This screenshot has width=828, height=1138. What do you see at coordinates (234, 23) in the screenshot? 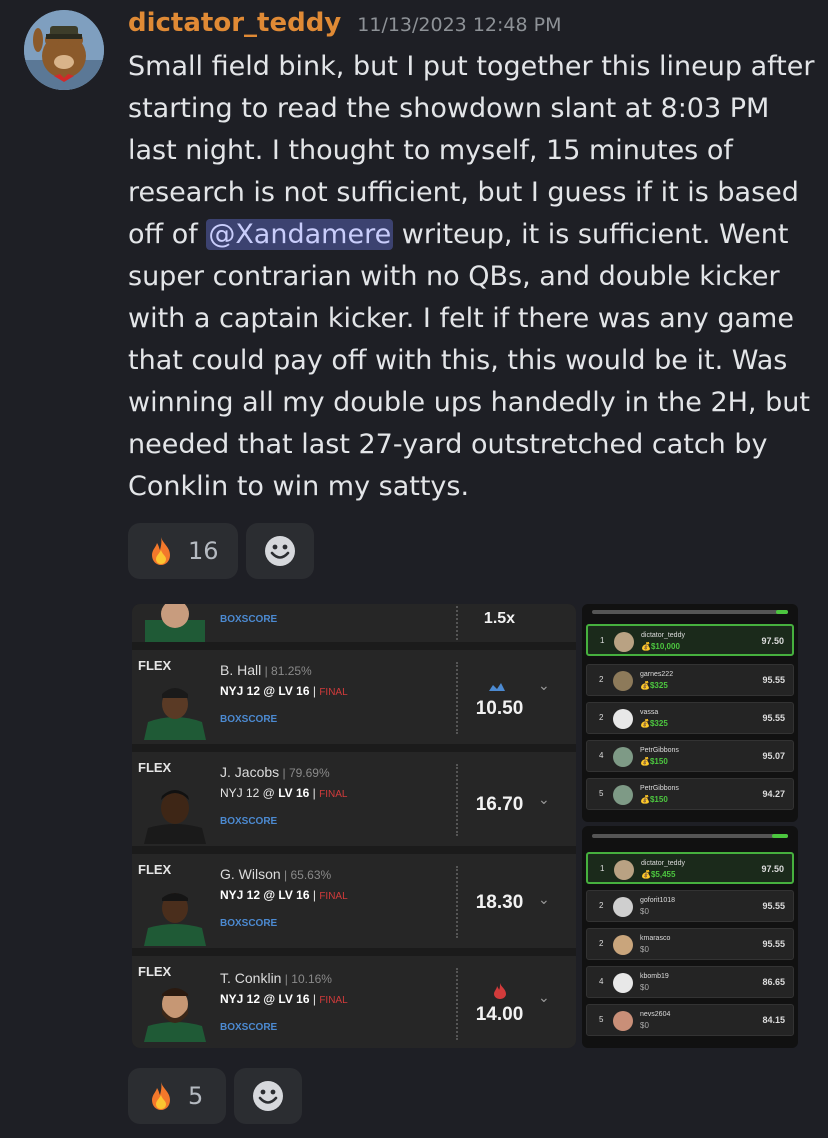
I see `username: dictator_teddy` at bounding box center [234, 23].